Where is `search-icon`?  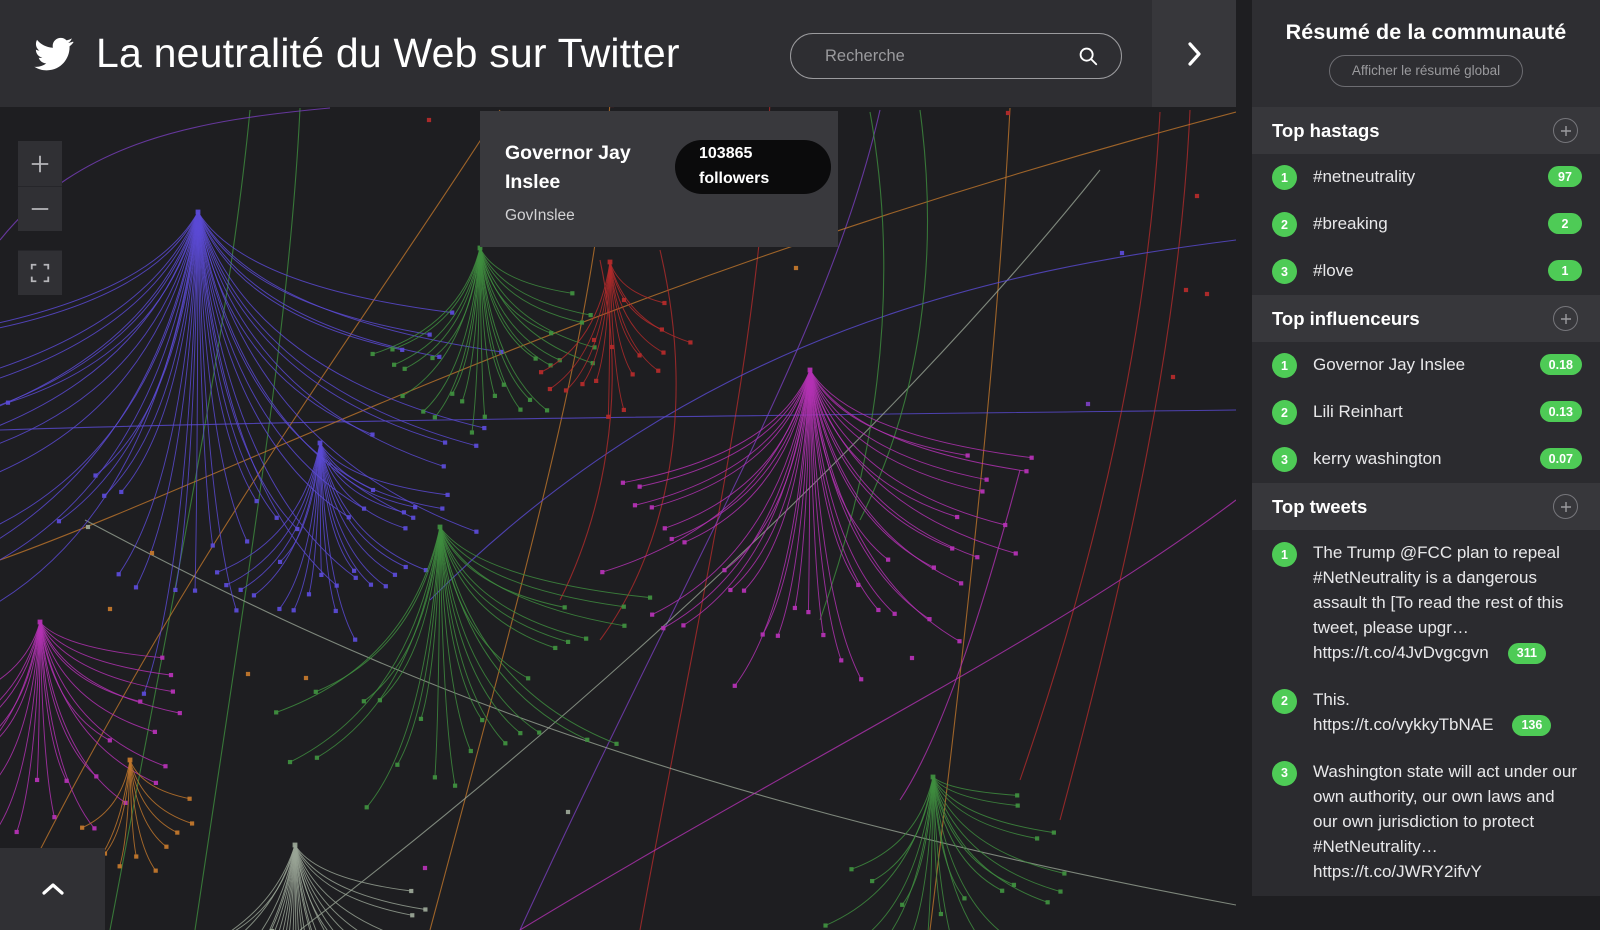 search-icon is located at coordinates (1088, 56).